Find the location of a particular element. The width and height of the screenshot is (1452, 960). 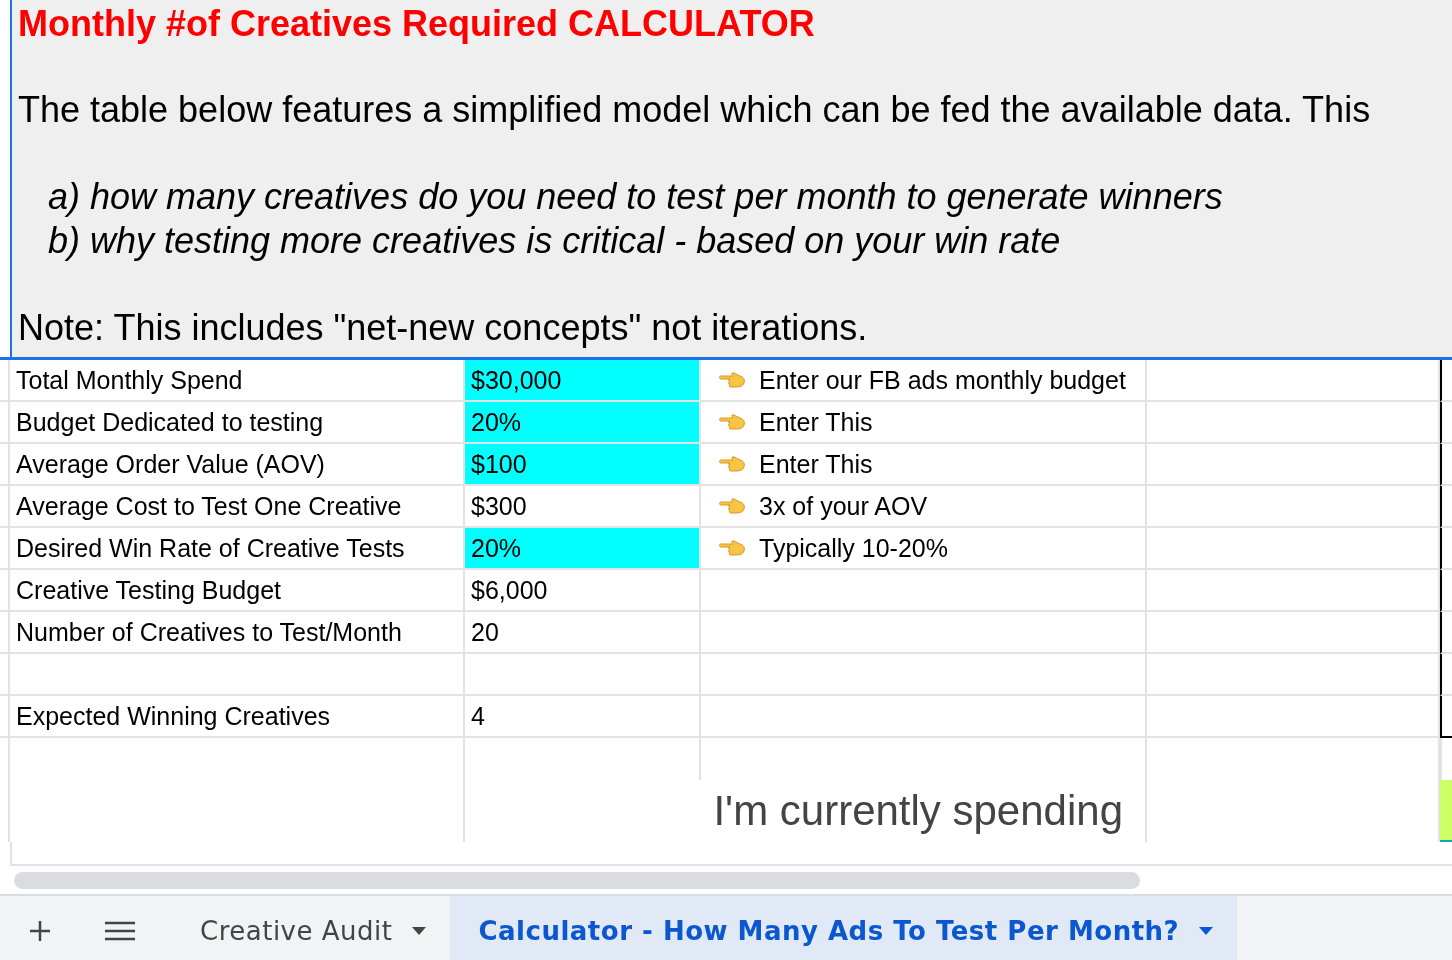

row-label: Average Order Value (AOV) is located at coordinates (237, 465).